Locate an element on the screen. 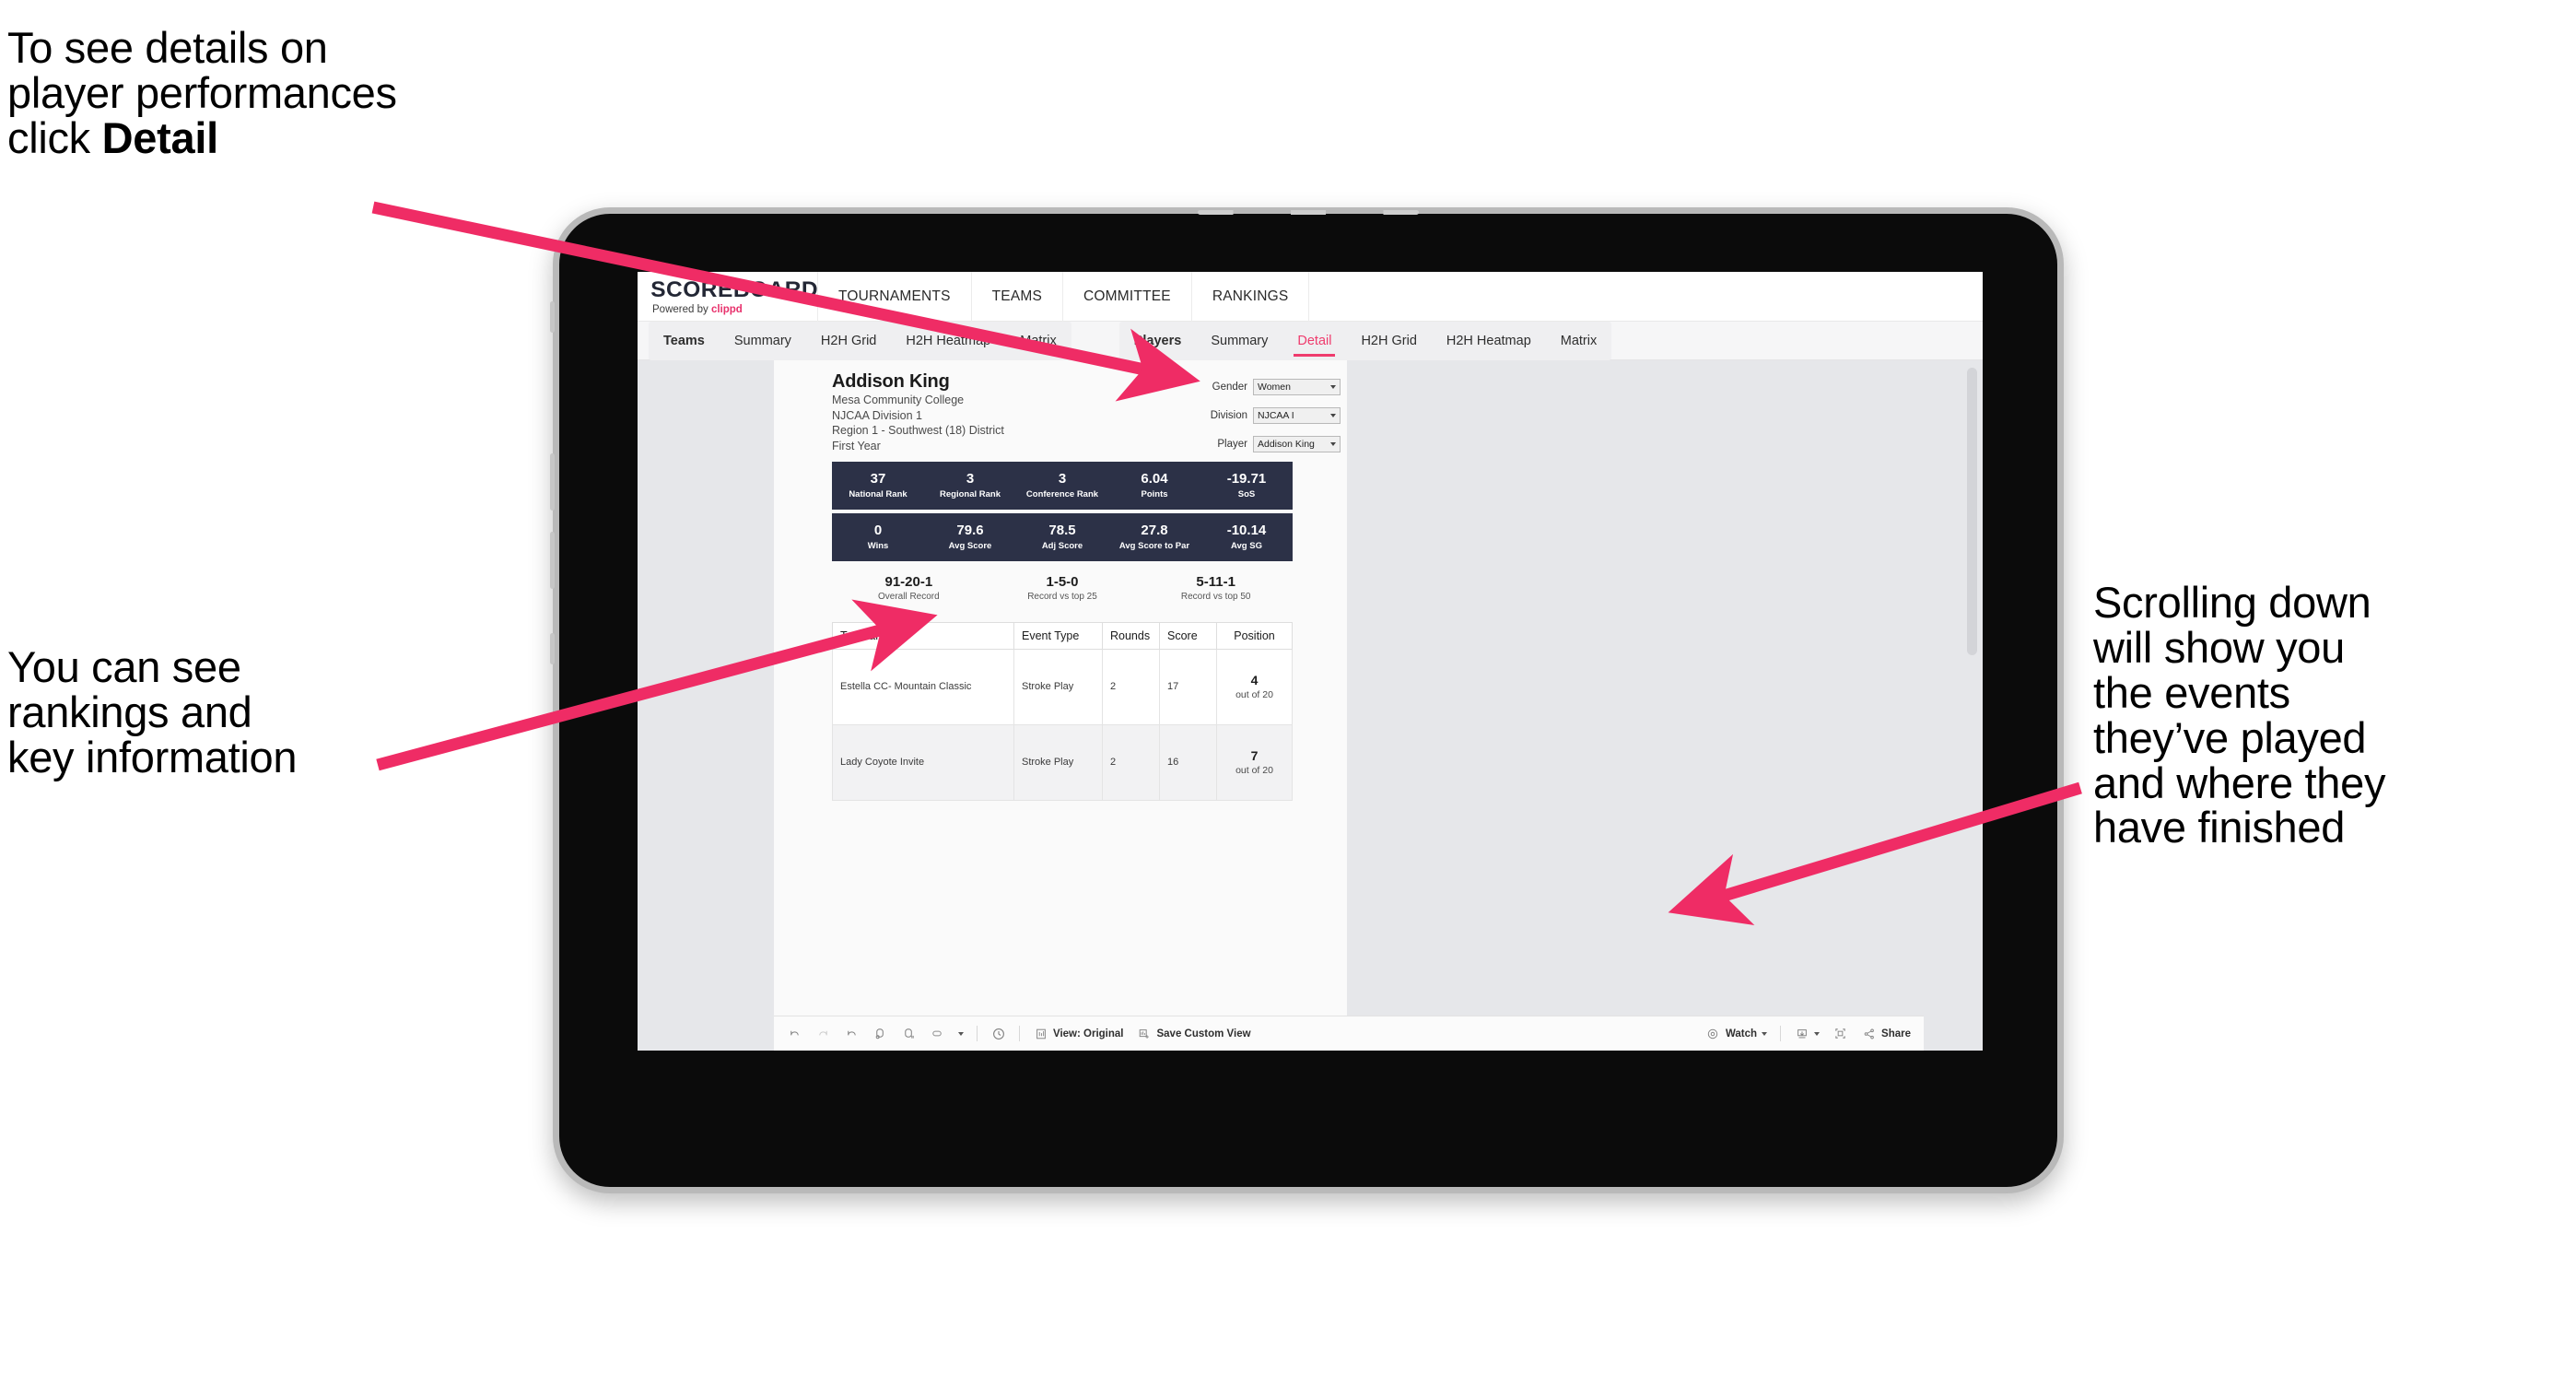 The image size is (2576, 1386). tab-players-h2h-grid: H2H Grid is located at coordinates (1388, 341).